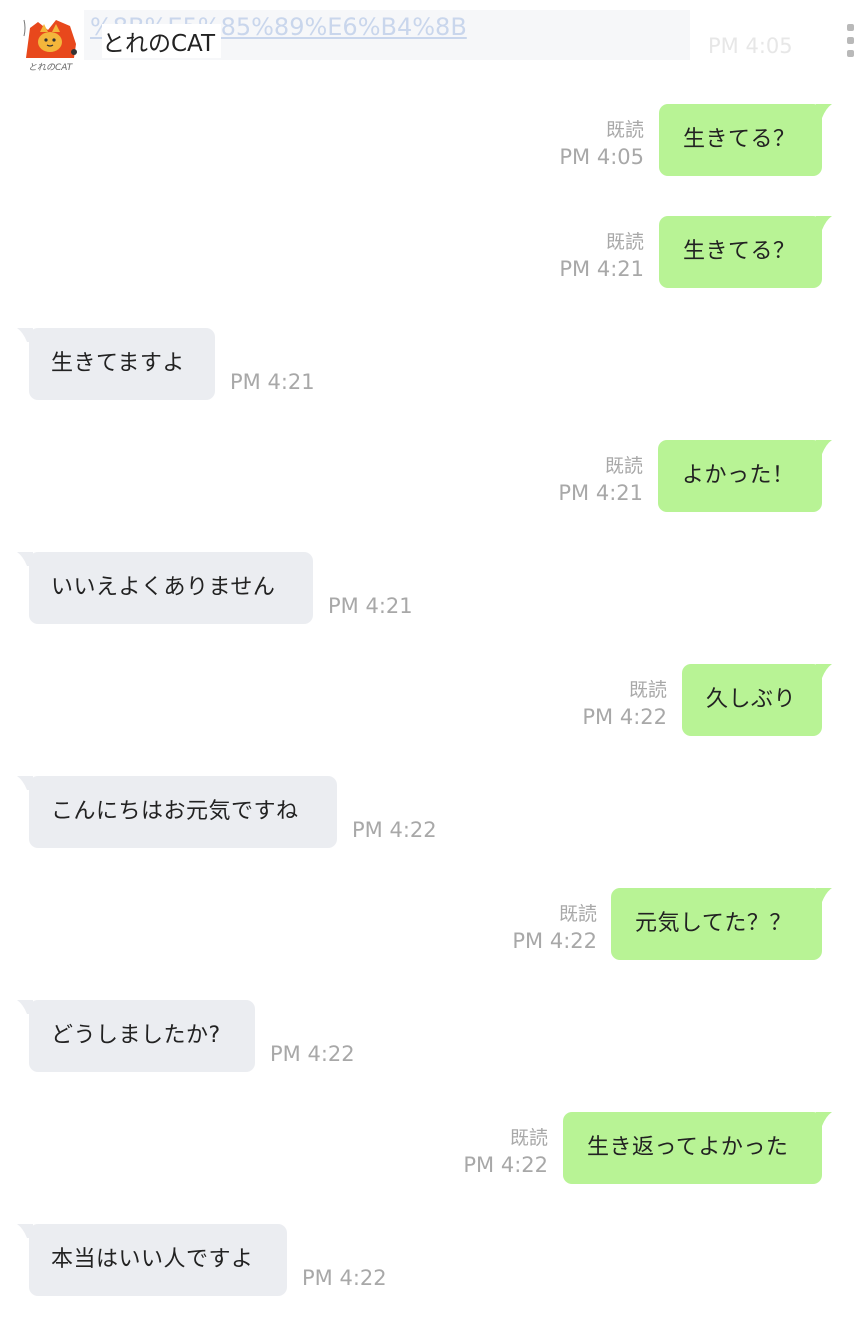  I want to click on avatar: とれのCAT, so click(51, 45).